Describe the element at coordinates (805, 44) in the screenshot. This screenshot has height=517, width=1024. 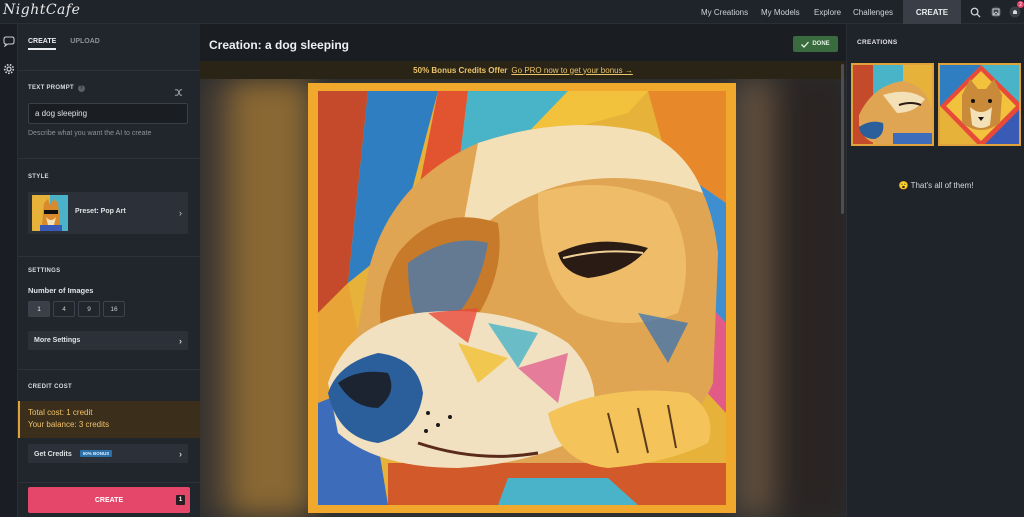
I see `check-icon` at that location.